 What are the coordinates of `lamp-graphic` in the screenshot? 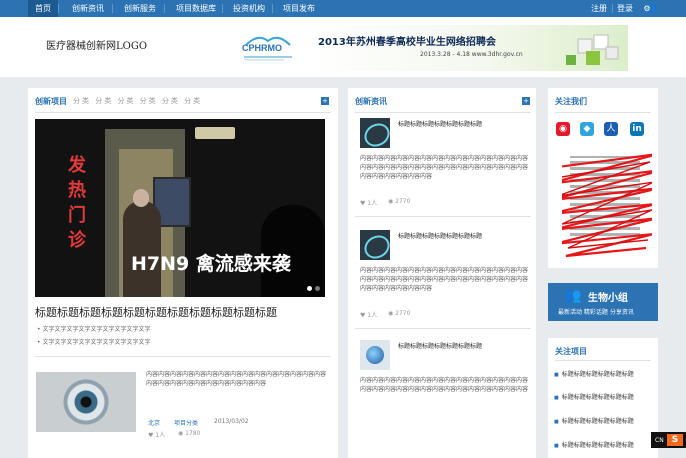 It's located at (215, 133).